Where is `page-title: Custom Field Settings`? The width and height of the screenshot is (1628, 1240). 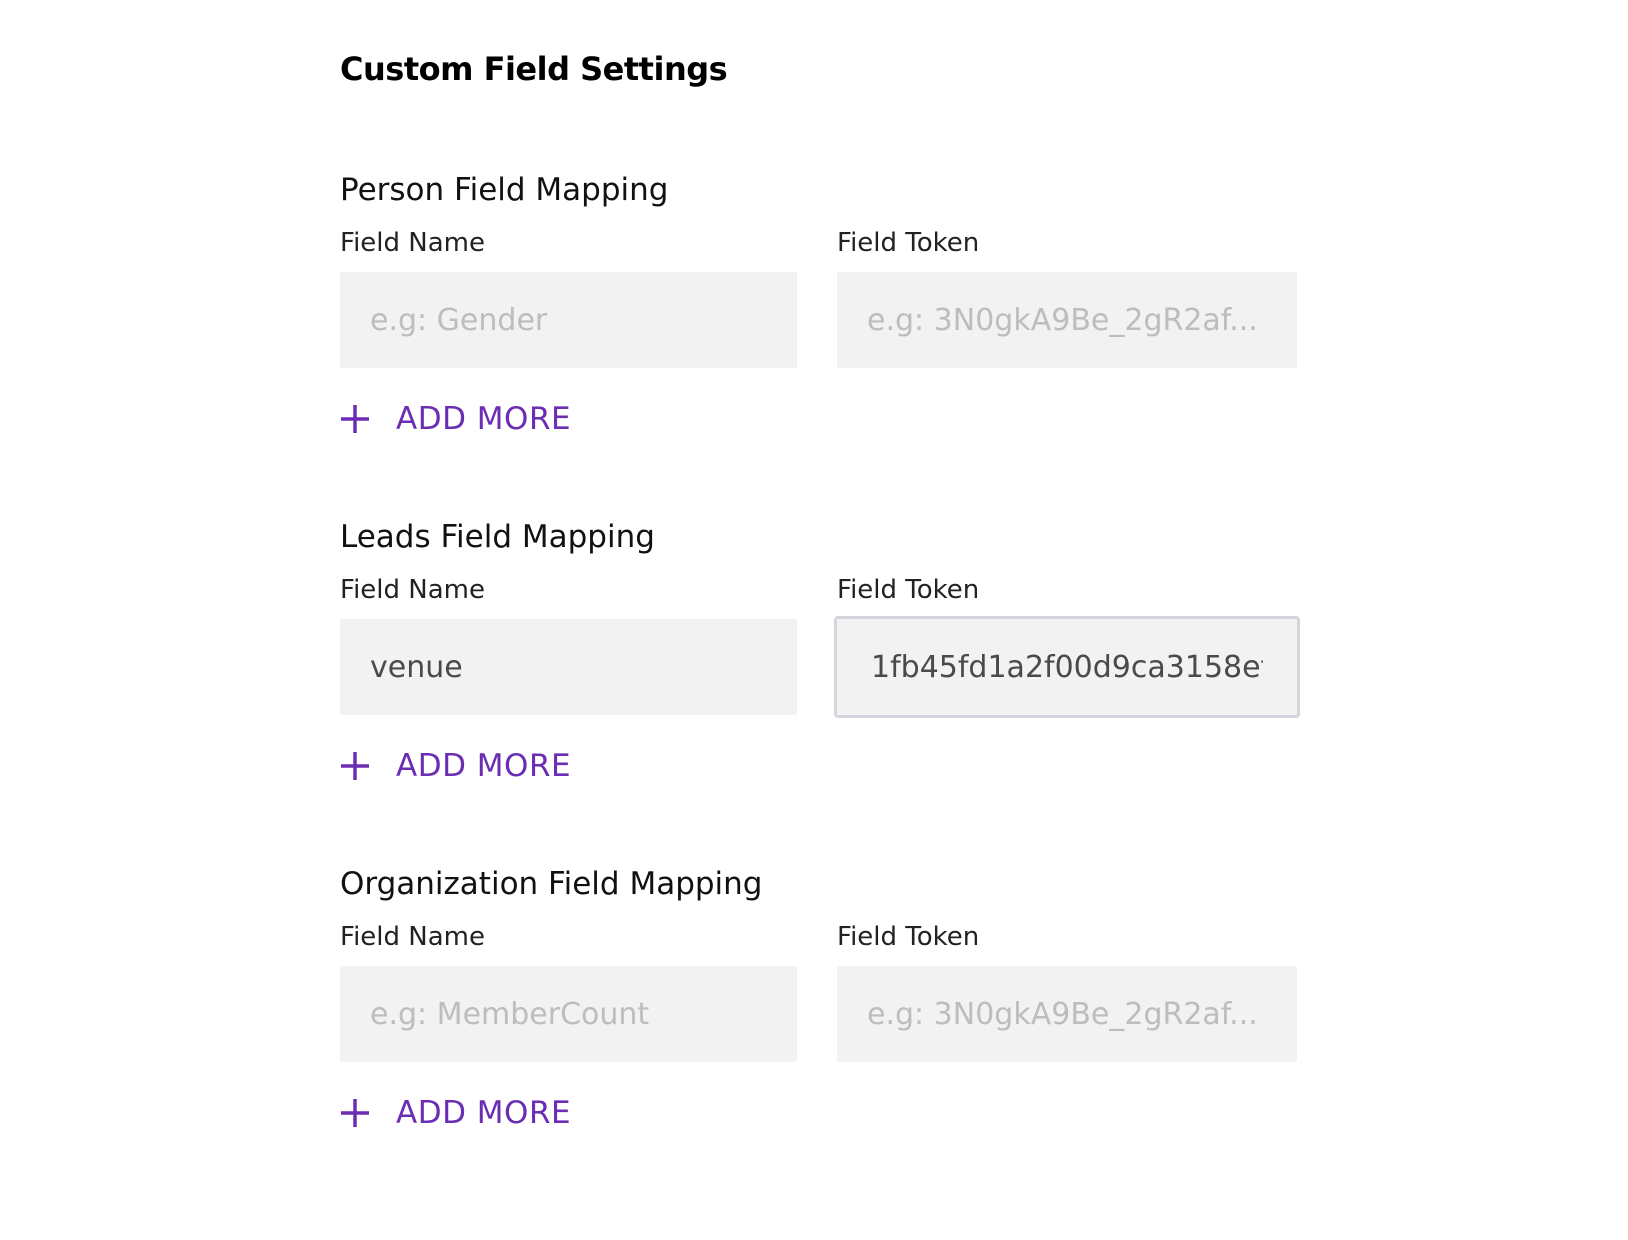
page-title: Custom Field Settings is located at coordinates (534, 69).